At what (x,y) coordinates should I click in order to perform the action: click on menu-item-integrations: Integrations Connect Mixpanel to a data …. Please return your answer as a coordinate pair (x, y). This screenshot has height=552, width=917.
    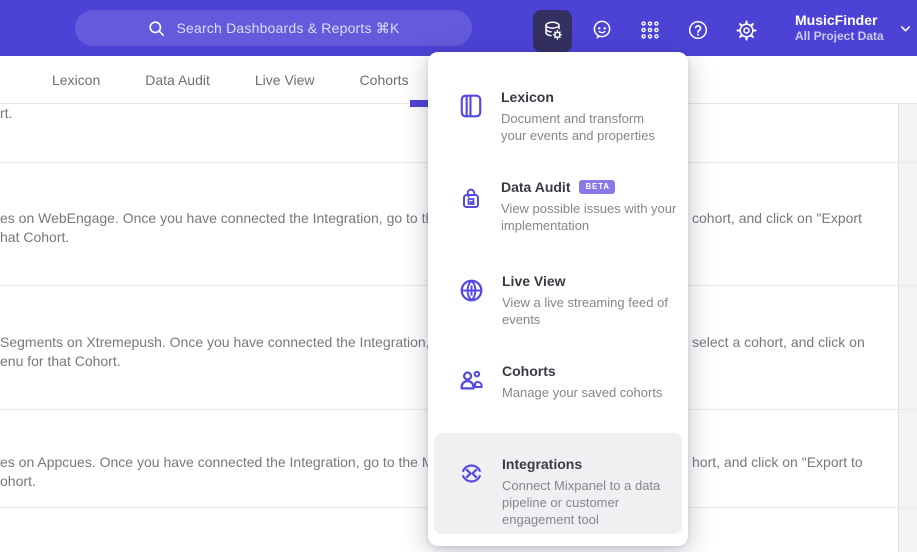
    Looking at the image, I should click on (558, 483).